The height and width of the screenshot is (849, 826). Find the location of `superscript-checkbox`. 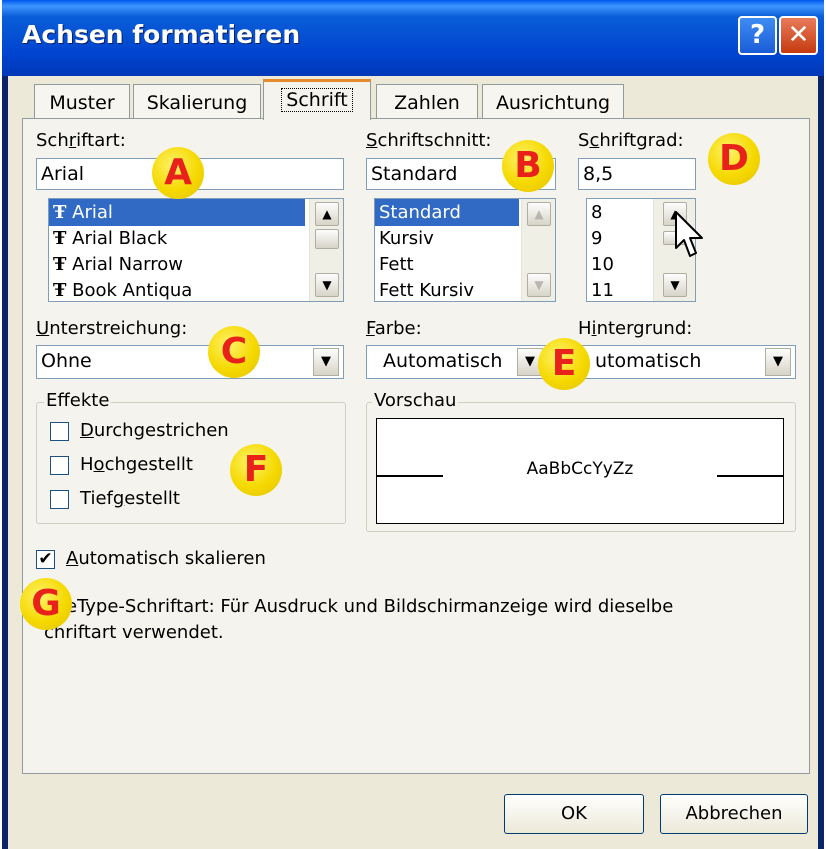

superscript-checkbox is located at coordinates (59, 465).